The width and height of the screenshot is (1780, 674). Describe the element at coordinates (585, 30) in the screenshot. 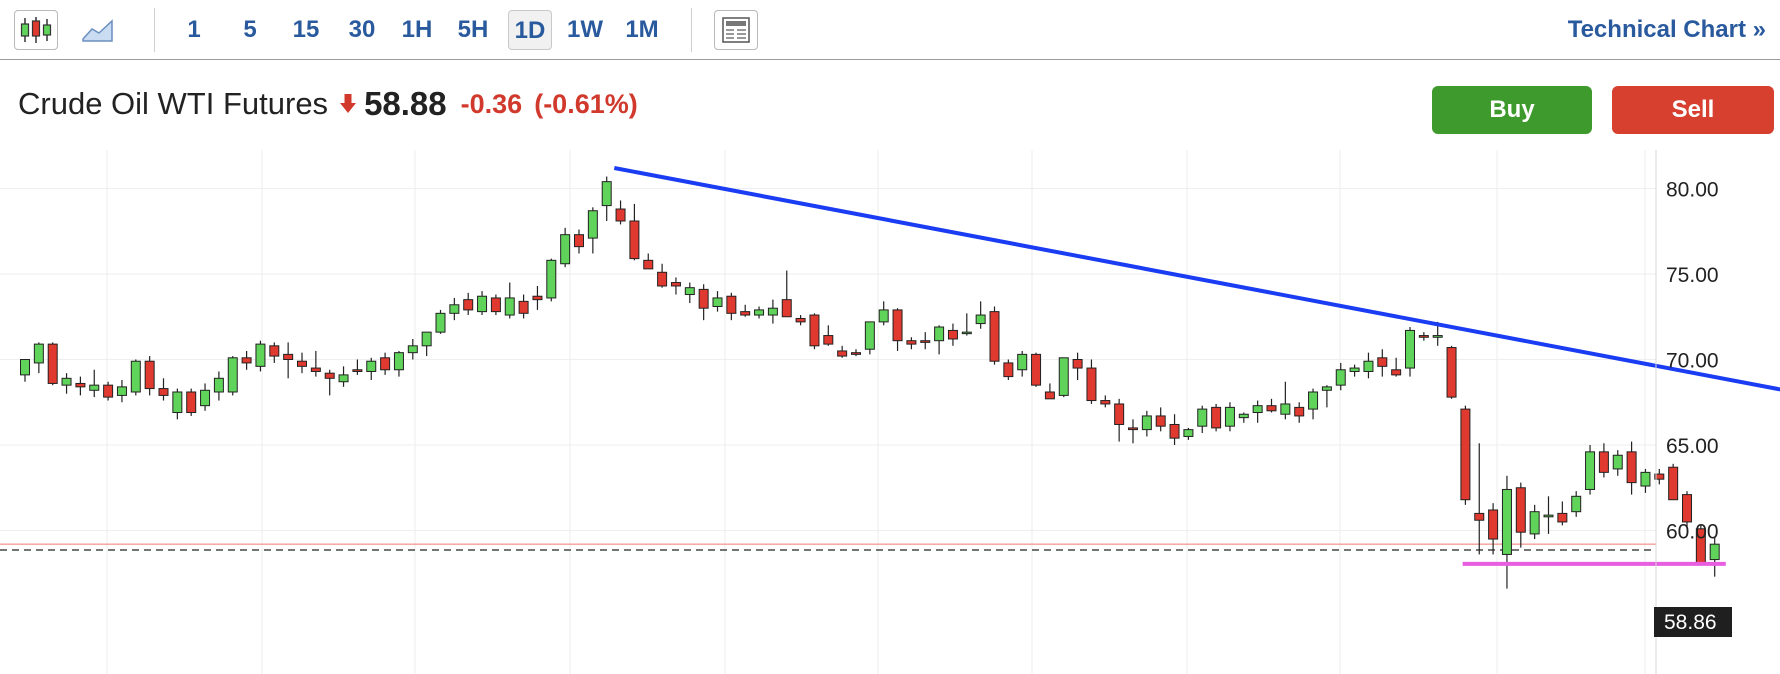

I see `timeframe-1-week: 1W` at that location.